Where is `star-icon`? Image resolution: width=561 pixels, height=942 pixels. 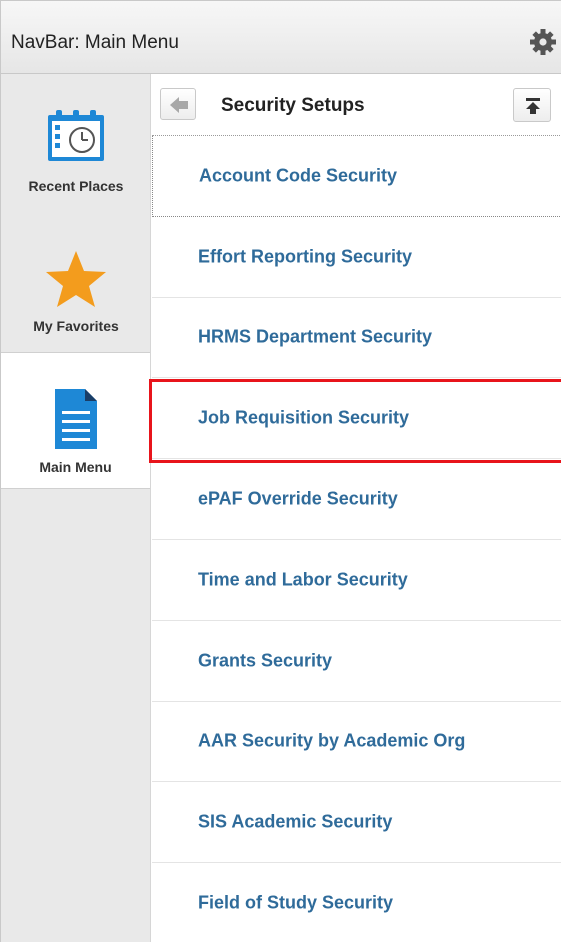 star-icon is located at coordinates (76, 281).